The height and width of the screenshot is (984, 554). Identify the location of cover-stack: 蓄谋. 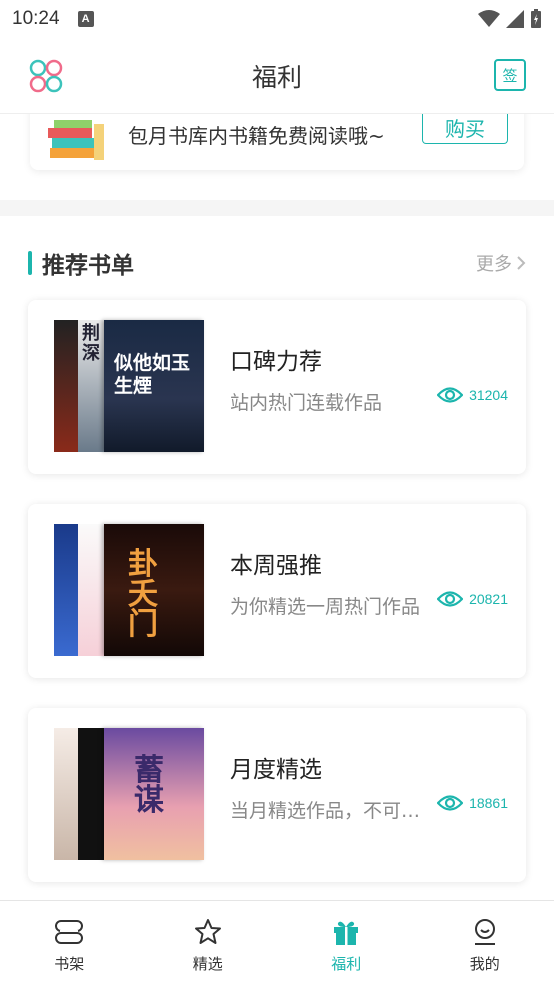
(129, 794).